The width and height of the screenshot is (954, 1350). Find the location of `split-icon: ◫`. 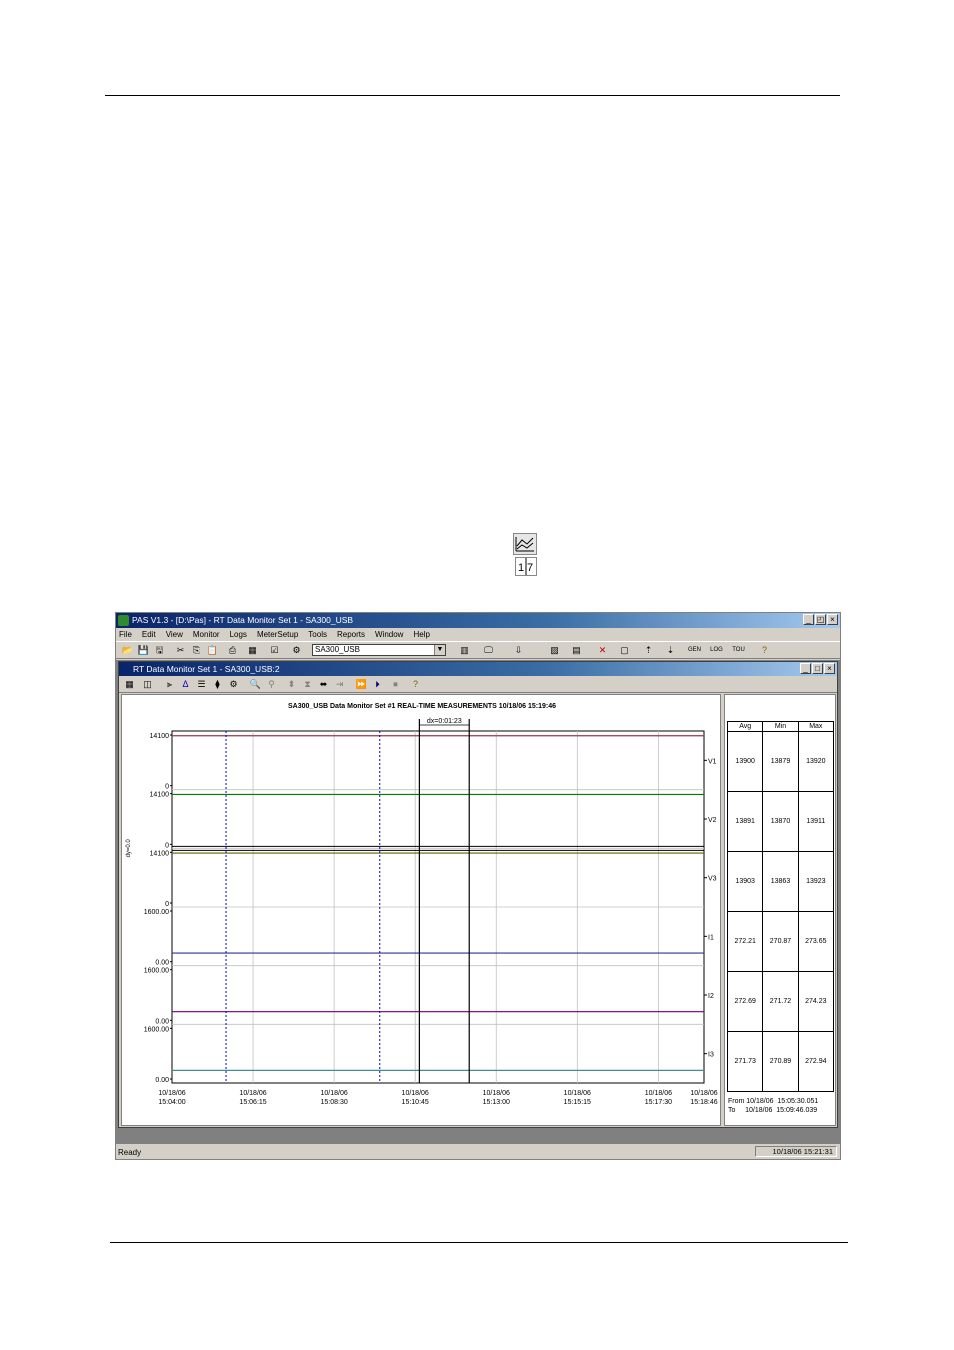

split-icon: ◫ is located at coordinates (147, 684).